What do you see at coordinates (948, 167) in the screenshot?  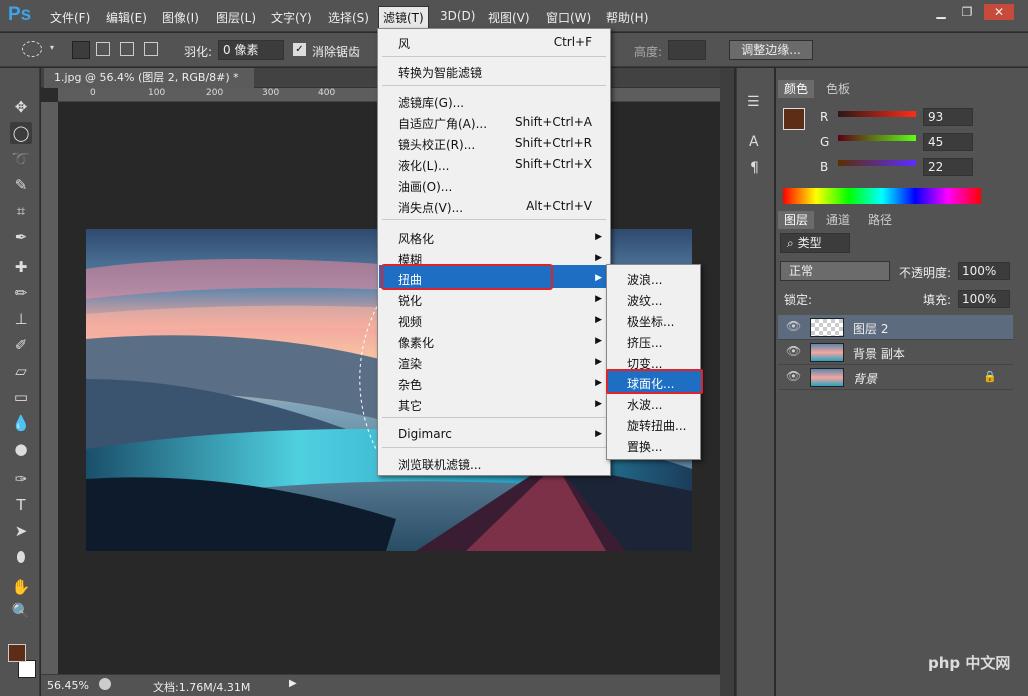 I see `b-value-input: 22` at bounding box center [948, 167].